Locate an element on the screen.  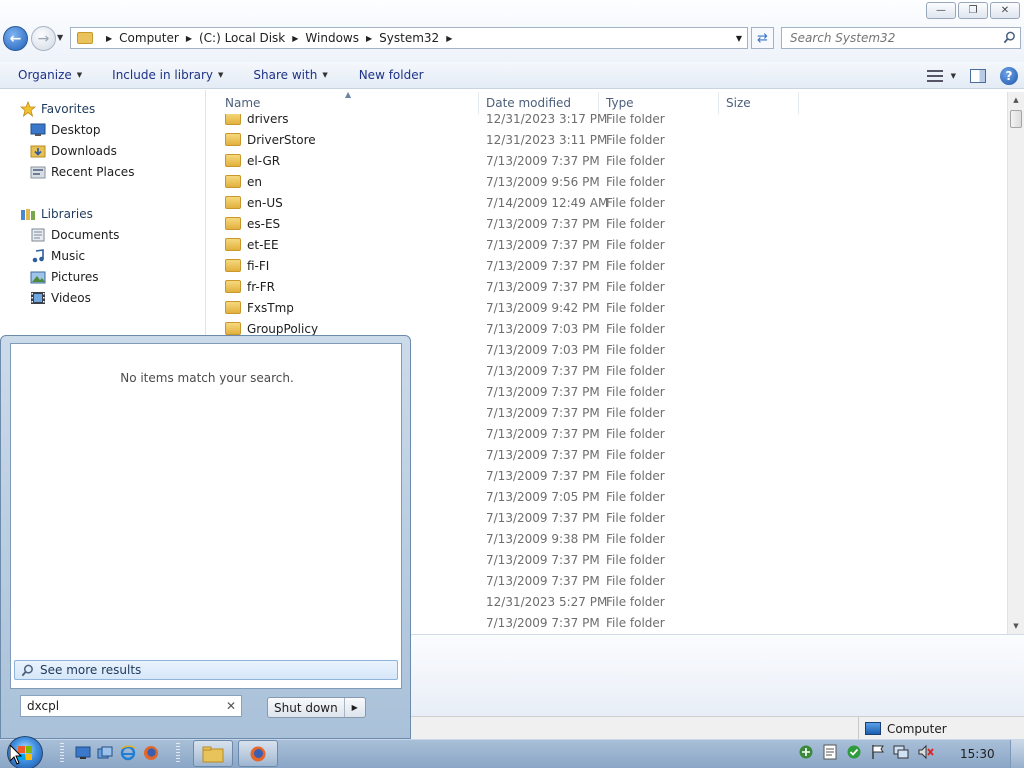
nav-desktop: Desktop is located at coordinates (65, 130).